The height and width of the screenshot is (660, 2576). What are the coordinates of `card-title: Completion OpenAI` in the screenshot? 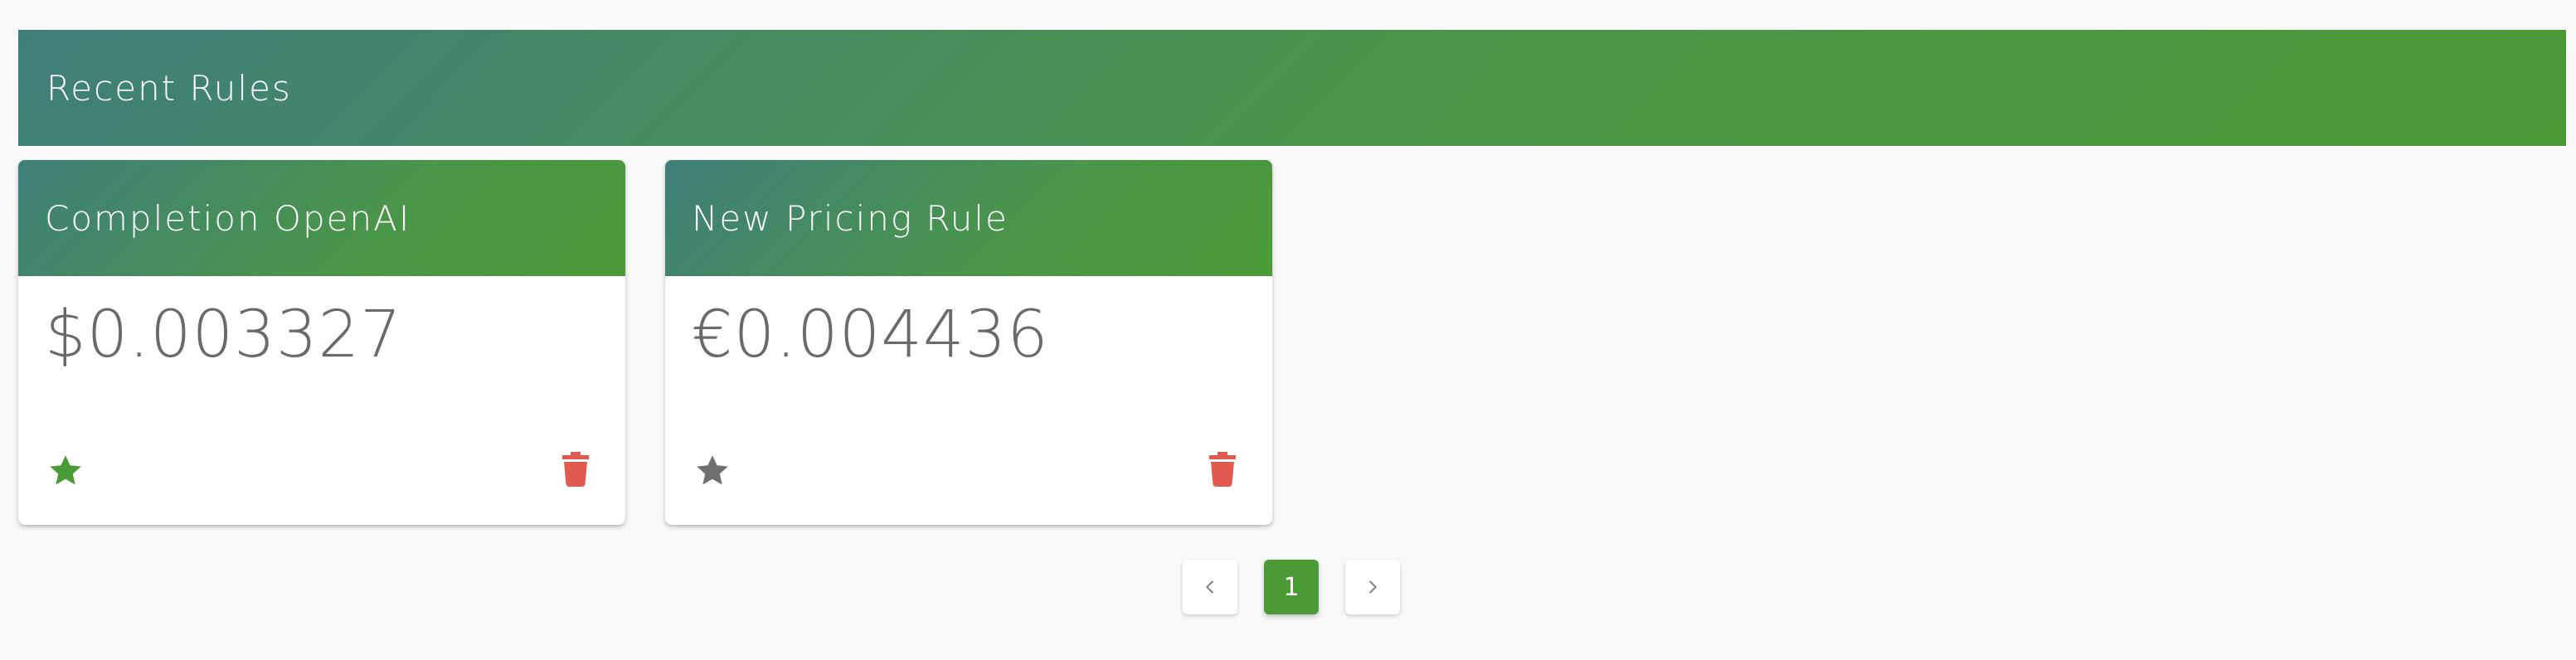 It's located at (228, 218).